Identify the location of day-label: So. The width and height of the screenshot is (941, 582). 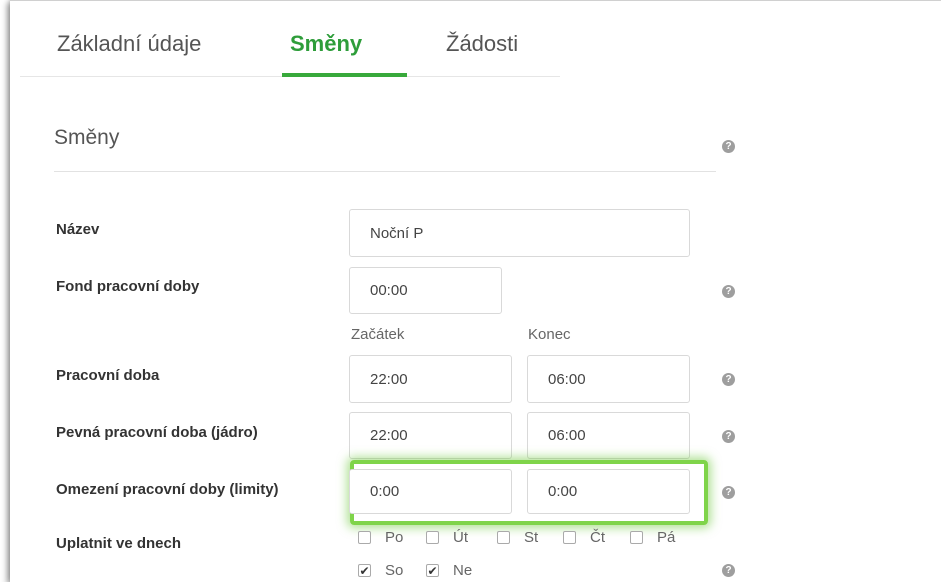
(394, 570).